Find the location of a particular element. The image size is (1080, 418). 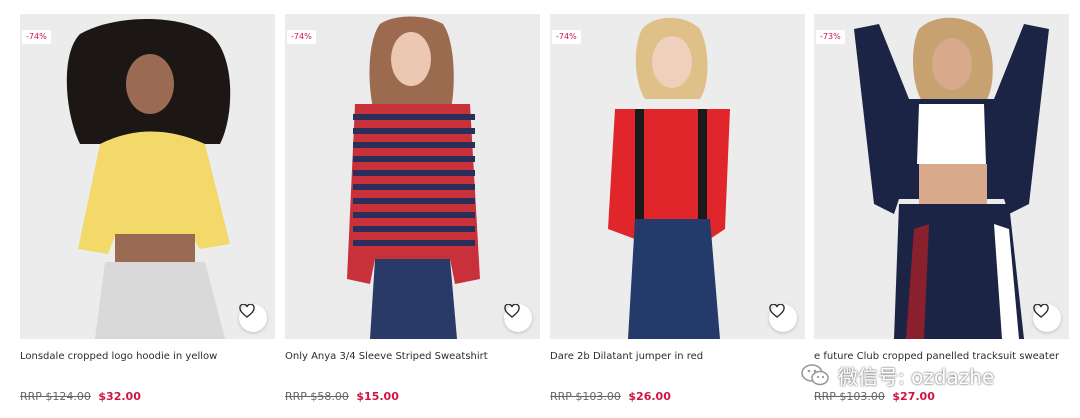

product-title: Only Anya 3/4 Sleeve Striped Sweatshirt is located at coordinates (412, 357).